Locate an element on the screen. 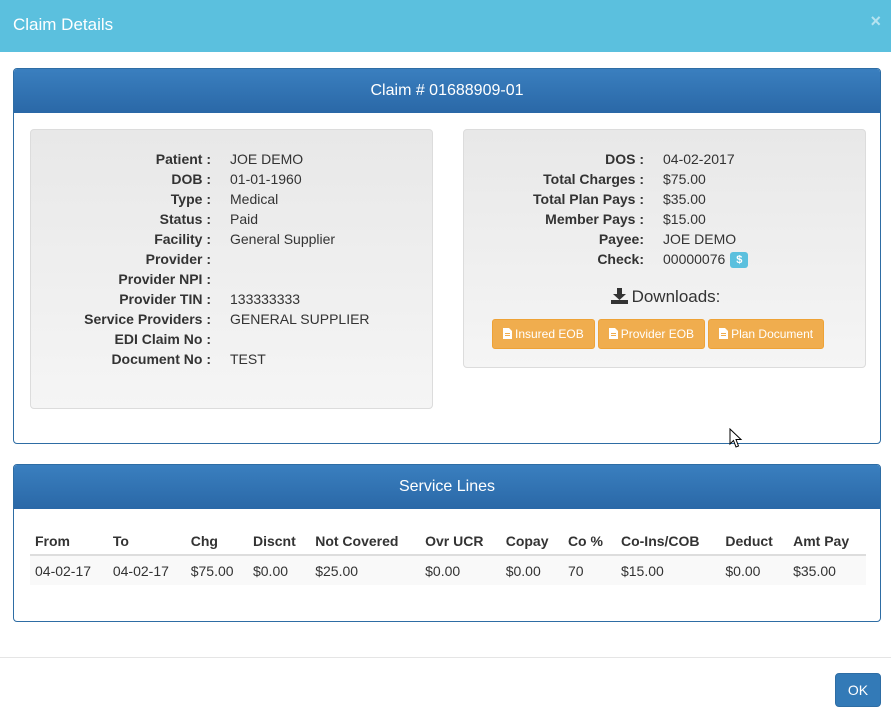 The width and height of the screenshot is (891, 714). info-label: Patient : is located at coordinates (183, 159).